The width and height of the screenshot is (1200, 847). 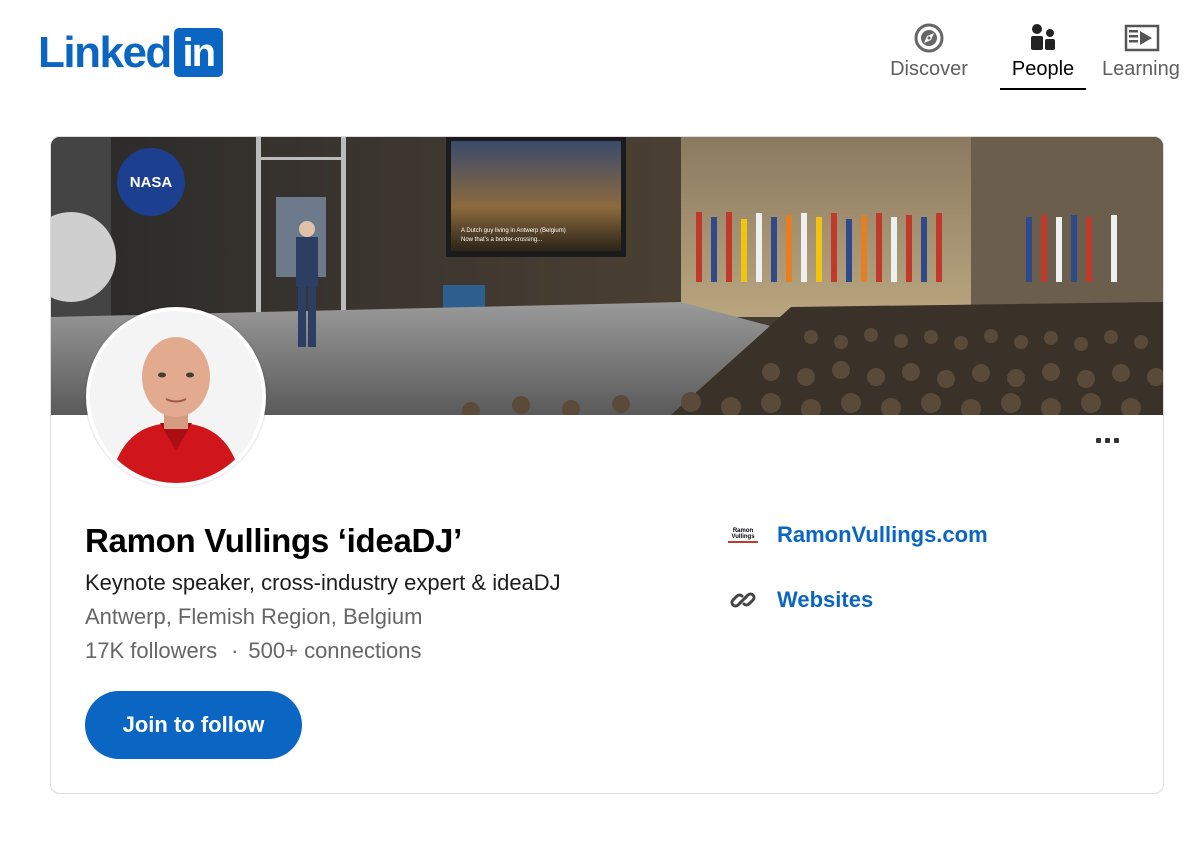 I want to click on profile-location: Antwerp, Flemish Region, Belgium, so click(x=254, y=616).